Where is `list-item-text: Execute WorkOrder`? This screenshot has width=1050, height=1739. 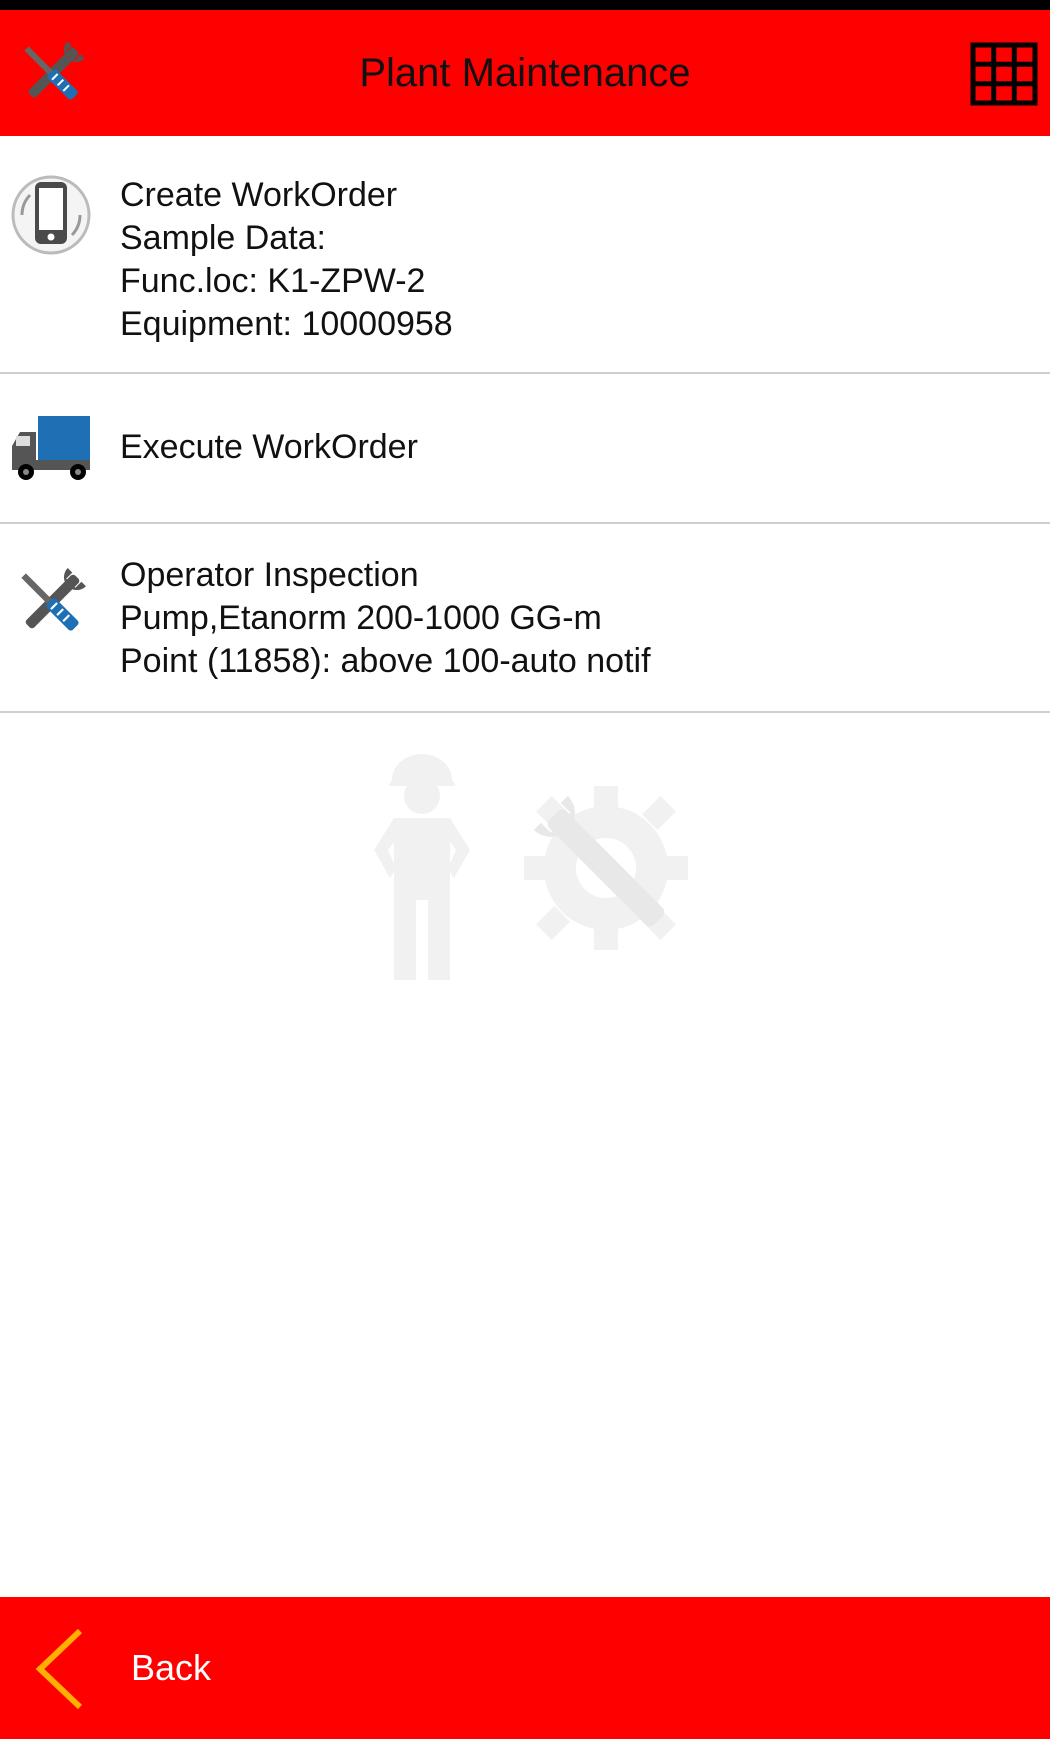 list-item-text: Execute WorkOrder is located at coordinates (269, 447).